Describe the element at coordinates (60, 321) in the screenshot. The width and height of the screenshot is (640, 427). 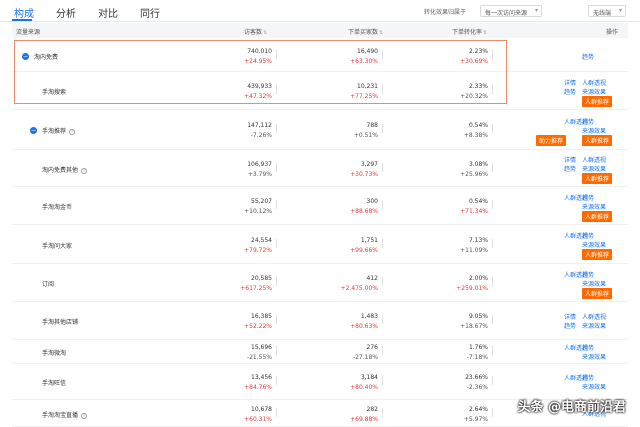
I see `source-name: 手淘其他店铺` at that location.